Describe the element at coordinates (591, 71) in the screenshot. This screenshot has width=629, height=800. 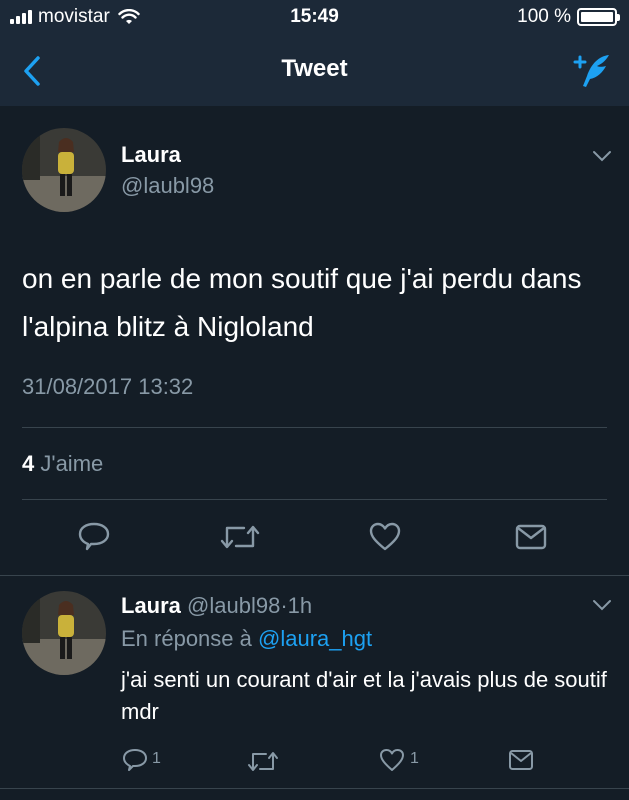
I see `compose-tweet-icon` at that location.